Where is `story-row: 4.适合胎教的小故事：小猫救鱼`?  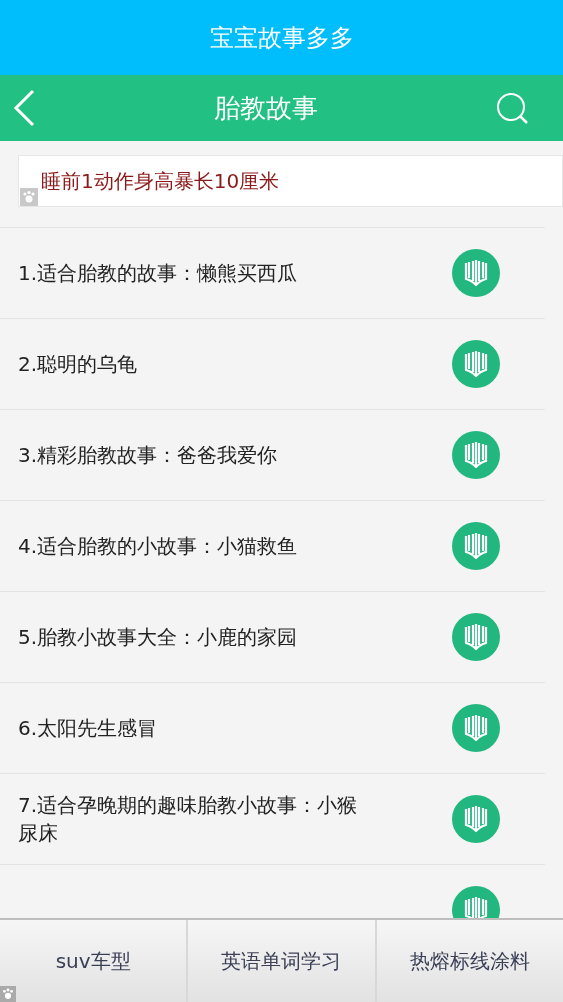 story-row: 4.适合胎教的小故事：小猫救鱼 is located at coordinates (272, 546).